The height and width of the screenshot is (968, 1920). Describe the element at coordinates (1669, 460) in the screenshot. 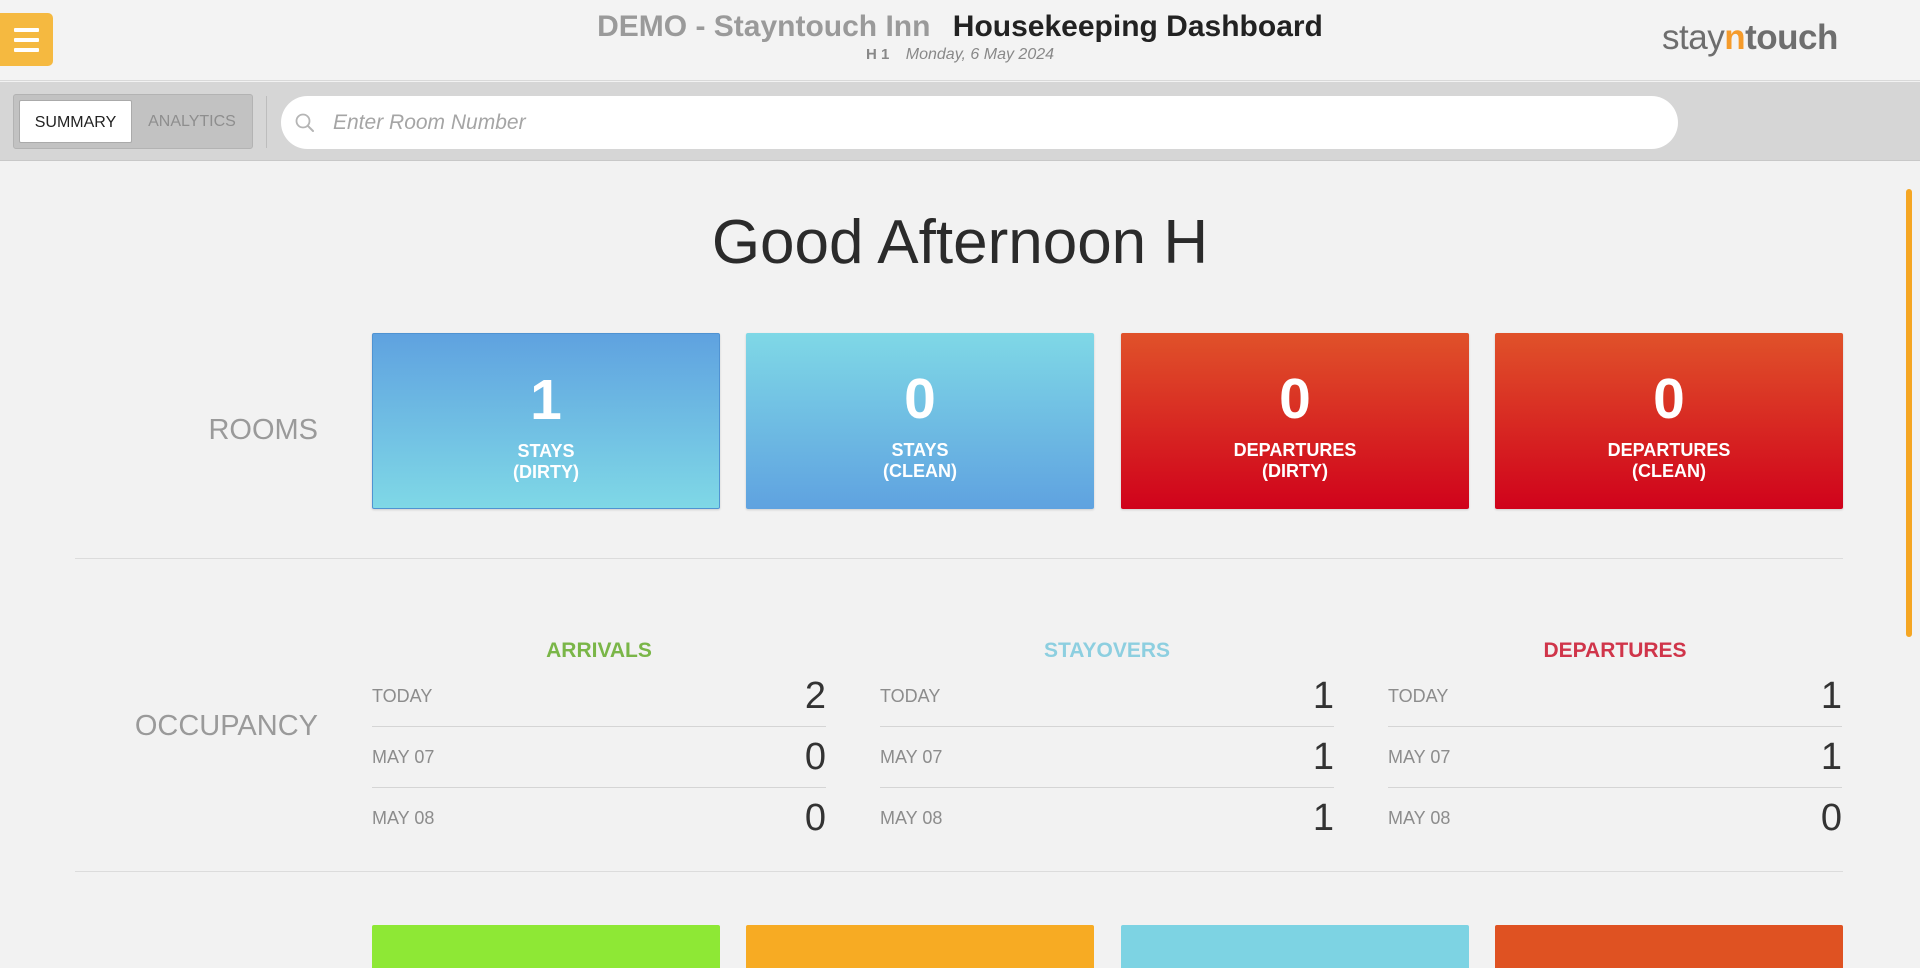

I see `departures-clean-label: DEPARTURES (CLEAN)` at that location.